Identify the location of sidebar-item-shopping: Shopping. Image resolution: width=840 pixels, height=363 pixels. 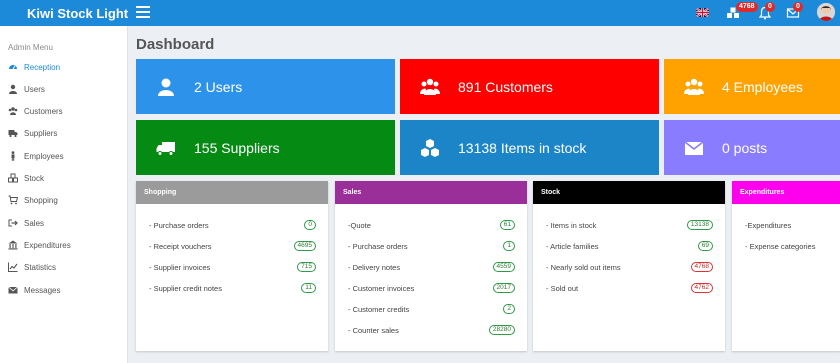
(64, 200).